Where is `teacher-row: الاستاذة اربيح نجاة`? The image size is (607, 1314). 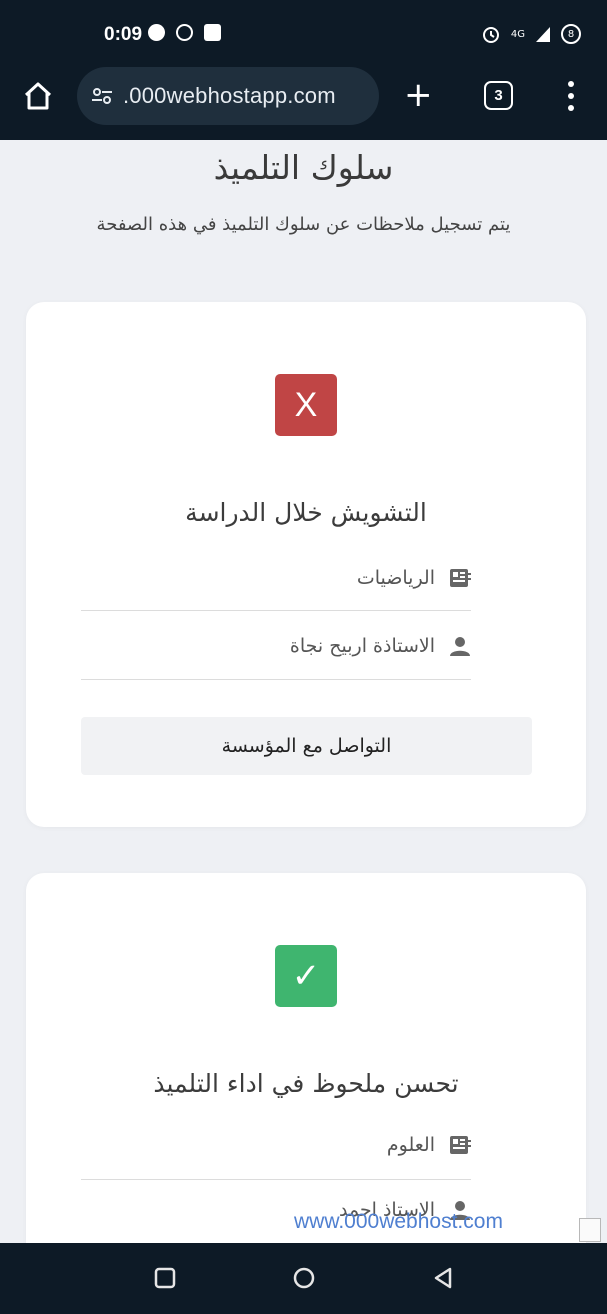 teacher-row: الاستاذة اربيح نجاة is located at coordinates (276, 646).